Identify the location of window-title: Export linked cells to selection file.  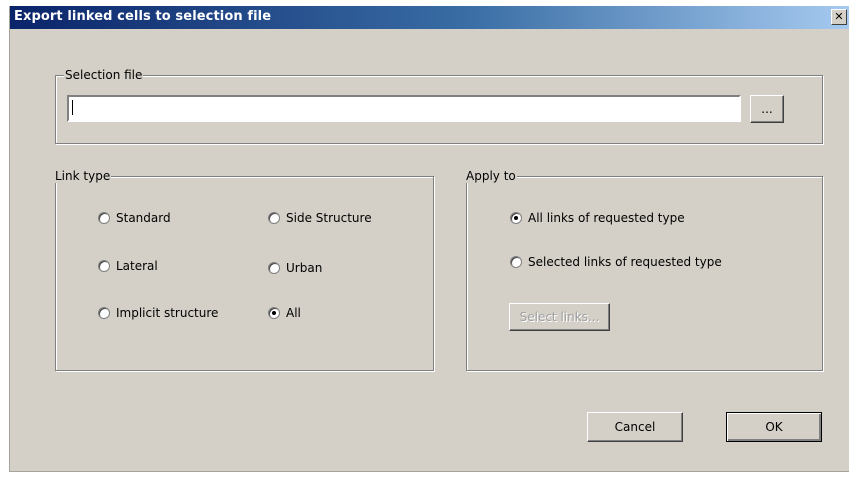
(143, 16).